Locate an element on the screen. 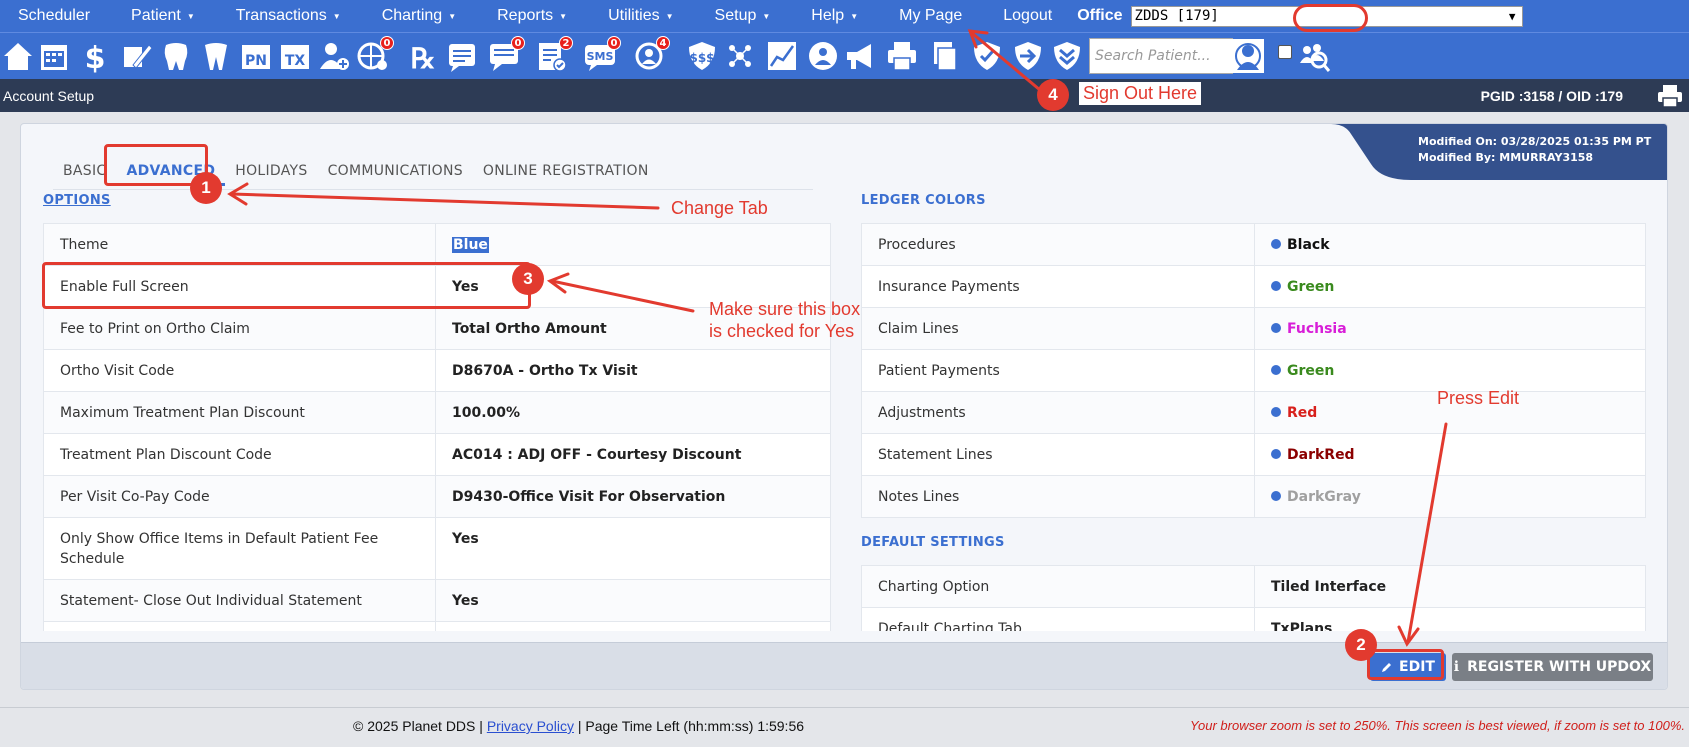  tabs-divider is located at coordinates (433, 189).